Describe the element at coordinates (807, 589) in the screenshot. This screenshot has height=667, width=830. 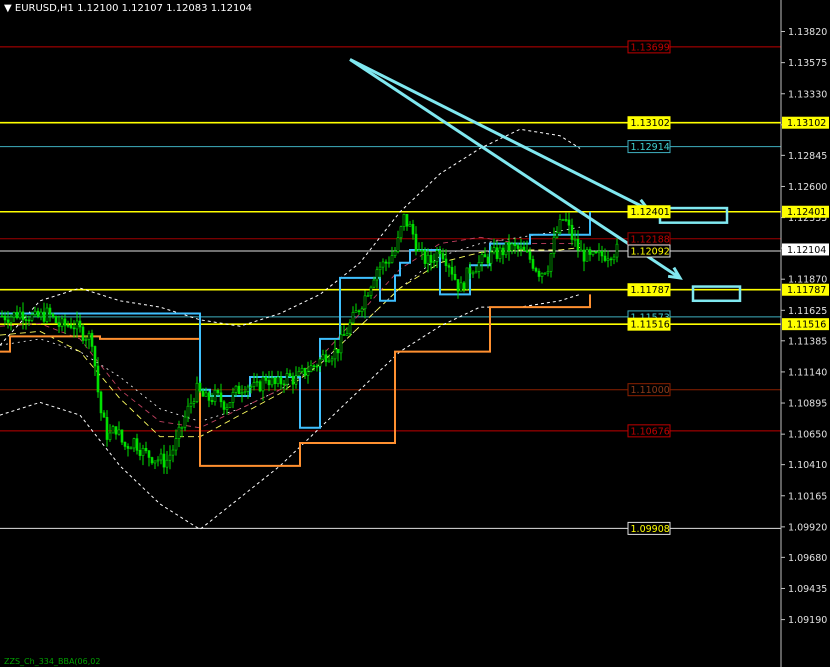
I see `axis-tick-label: 1.09435` at that location.